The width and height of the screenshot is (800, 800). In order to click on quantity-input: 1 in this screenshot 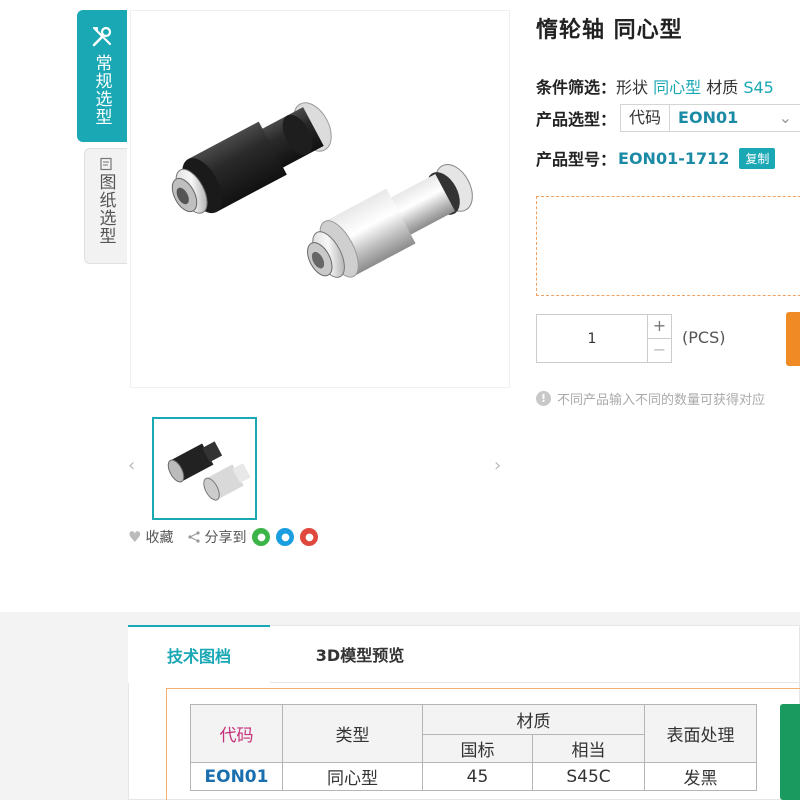, I will do `click(592, 338)`.